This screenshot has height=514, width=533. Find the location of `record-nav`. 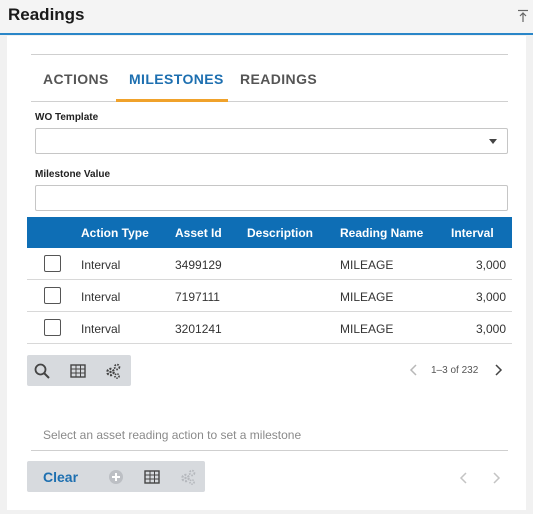

record-nav is located at coordinates (483, 478).